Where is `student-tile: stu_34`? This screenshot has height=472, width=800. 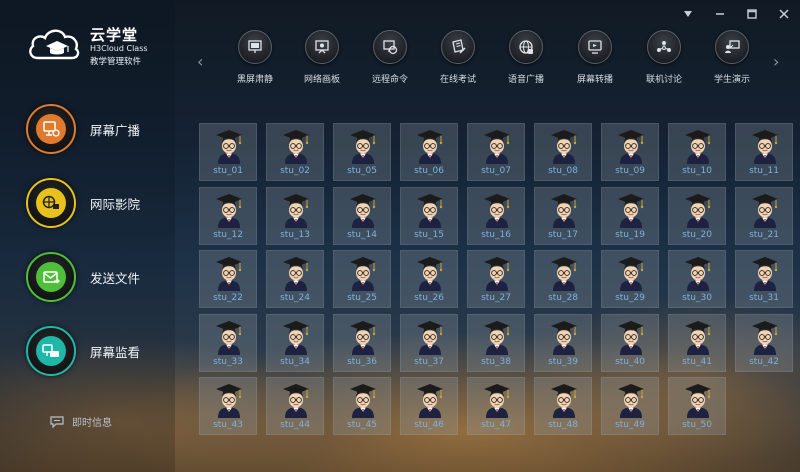 student-tile: stu_34 is located at coordinates (295, 342).